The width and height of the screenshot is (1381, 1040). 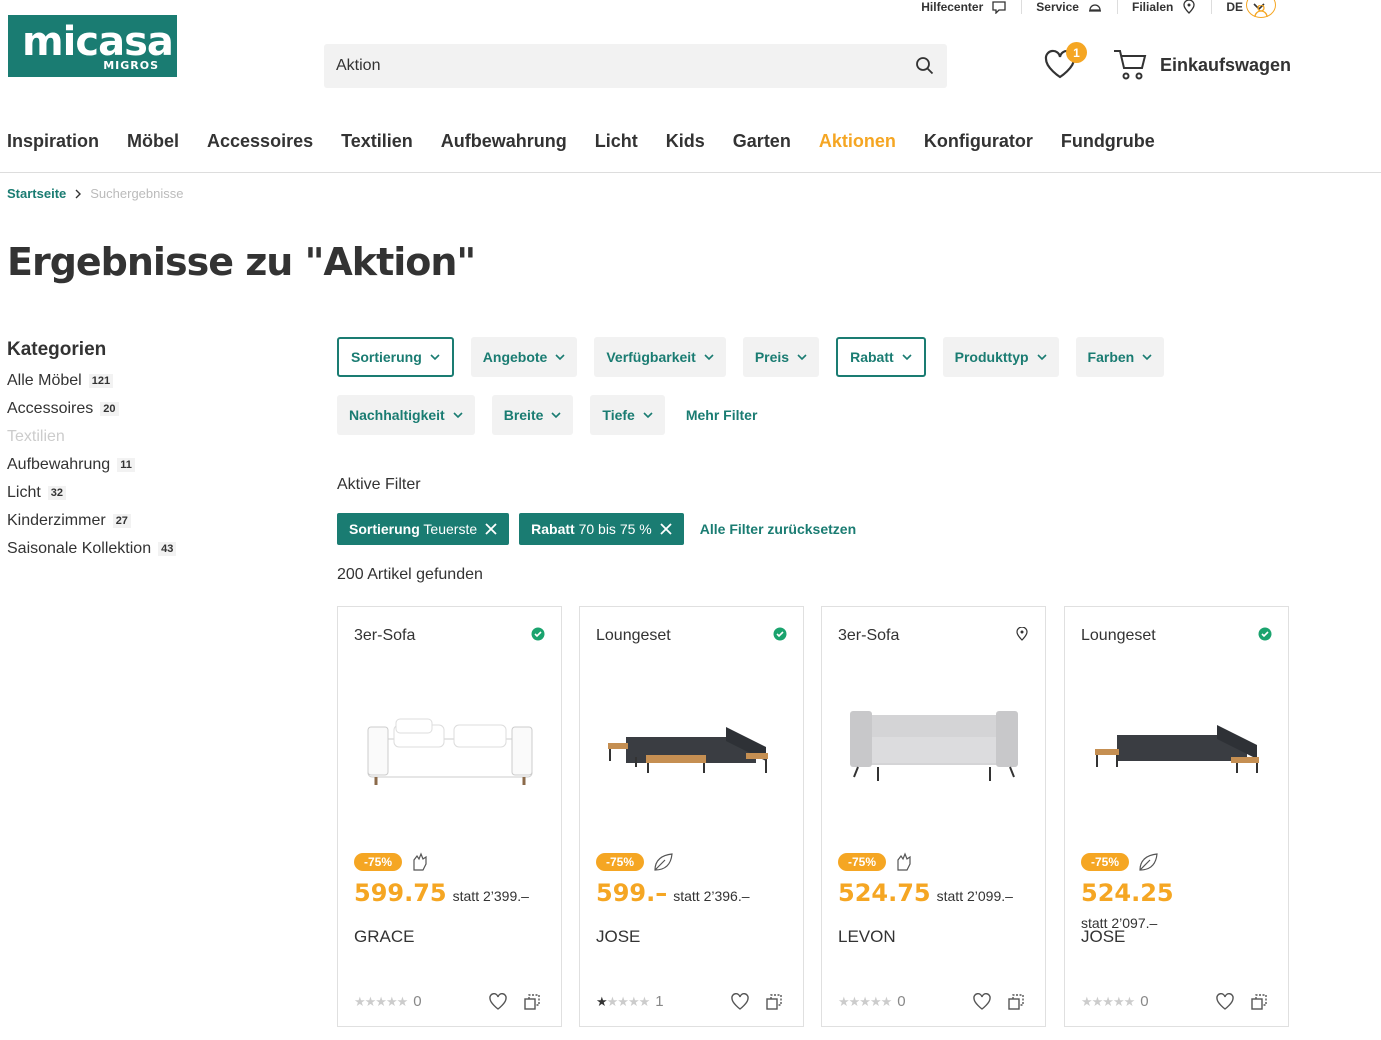 What do you see at coordinates (386, 357) in the screenshot?
I see `filter-label: Sortierung` at bounding box center [386, 357].